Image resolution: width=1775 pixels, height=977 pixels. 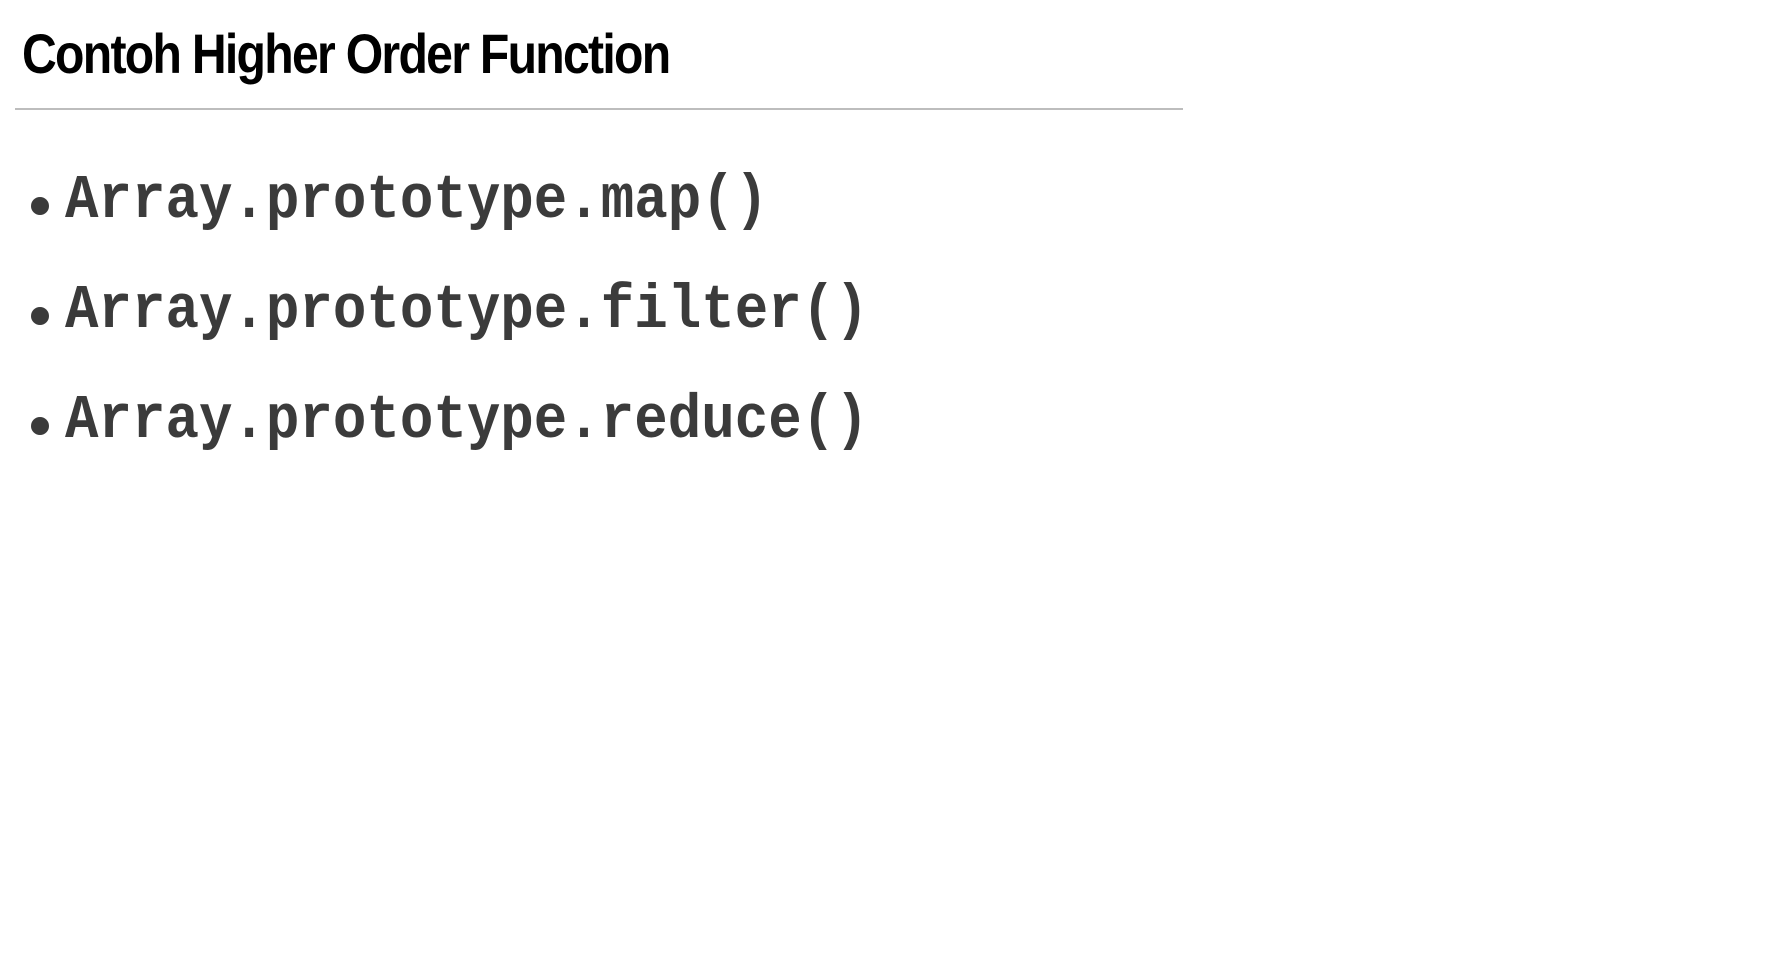 What do you see at coordinates (467, 420) in the screenshot?
I see `bullet-text-reduce: Array.prototype.reduce()` at bounding box center [467, 420].